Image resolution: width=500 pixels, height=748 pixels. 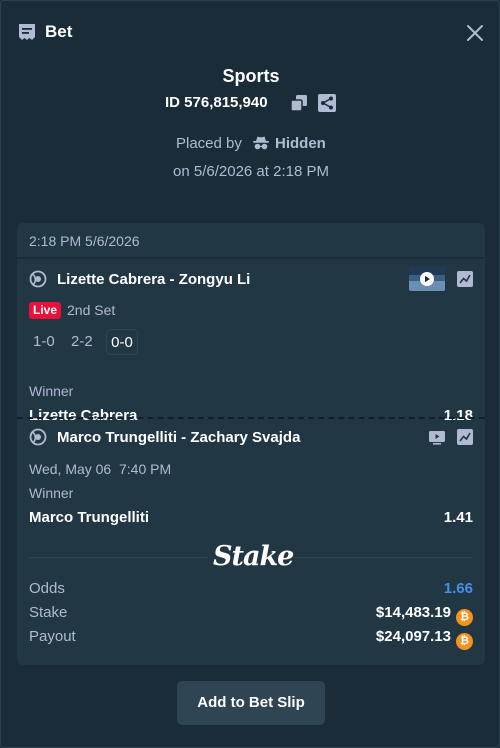 What do you see at coordinates (327, 103) in the screenshot?
I see `share-icon` at bounding box center [327, 103].